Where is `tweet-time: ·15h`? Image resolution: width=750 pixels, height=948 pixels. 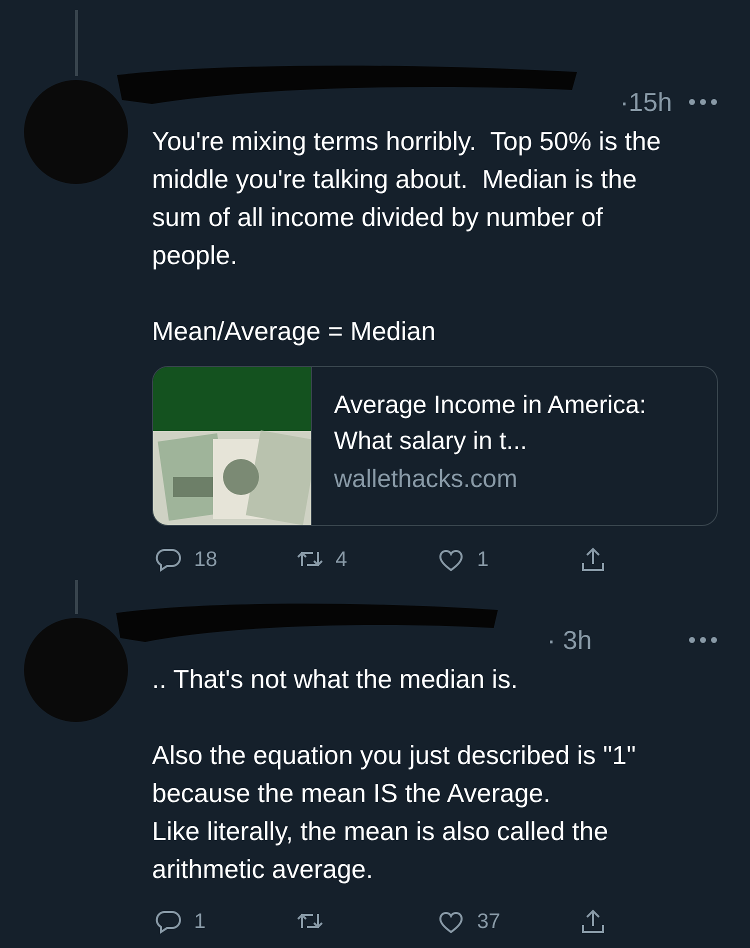 tweet-time: ·15h is located at coordinates (646, 102).